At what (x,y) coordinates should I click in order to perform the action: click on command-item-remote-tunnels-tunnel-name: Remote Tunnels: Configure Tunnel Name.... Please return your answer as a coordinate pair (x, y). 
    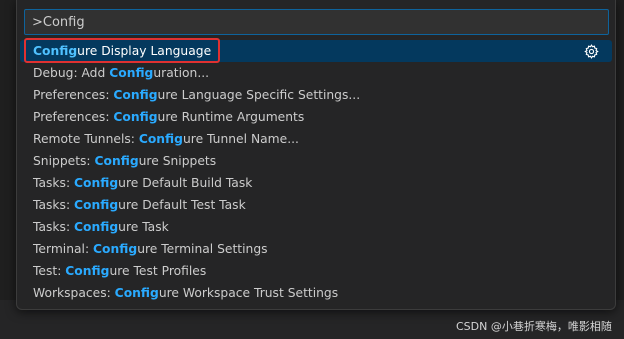
    Looking at the image, I should click on (316, 139).